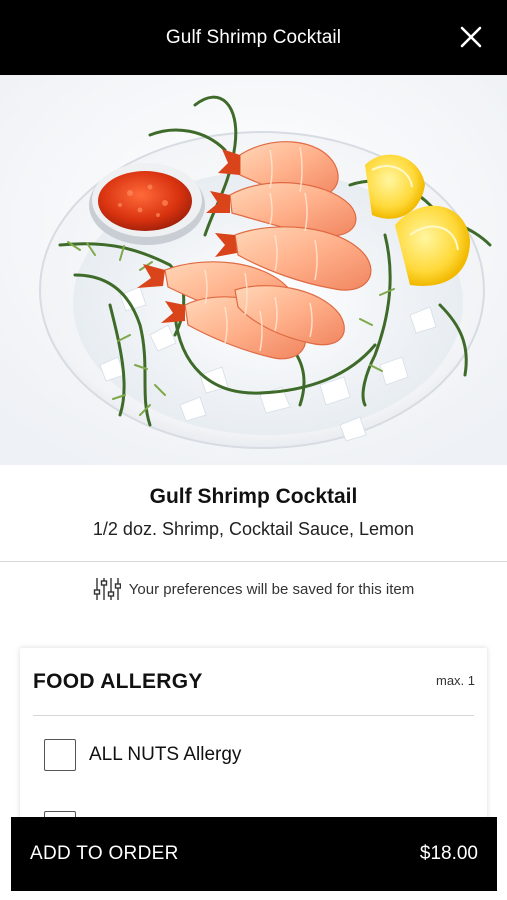 The width and height of the screenshot is (507, 900). What do you see at coordinates (253, 715) in the screenshot?
I see `card-divider` at bounding box center [253, 715].